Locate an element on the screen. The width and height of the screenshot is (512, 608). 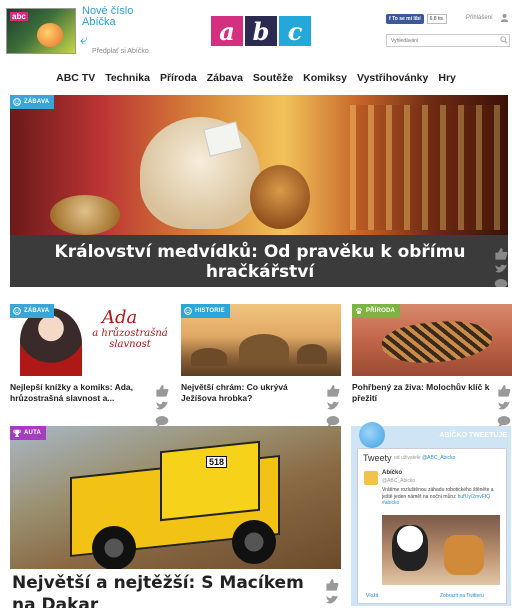
nav-item-souteze: Soutěže is located at coordinates (273, 80).